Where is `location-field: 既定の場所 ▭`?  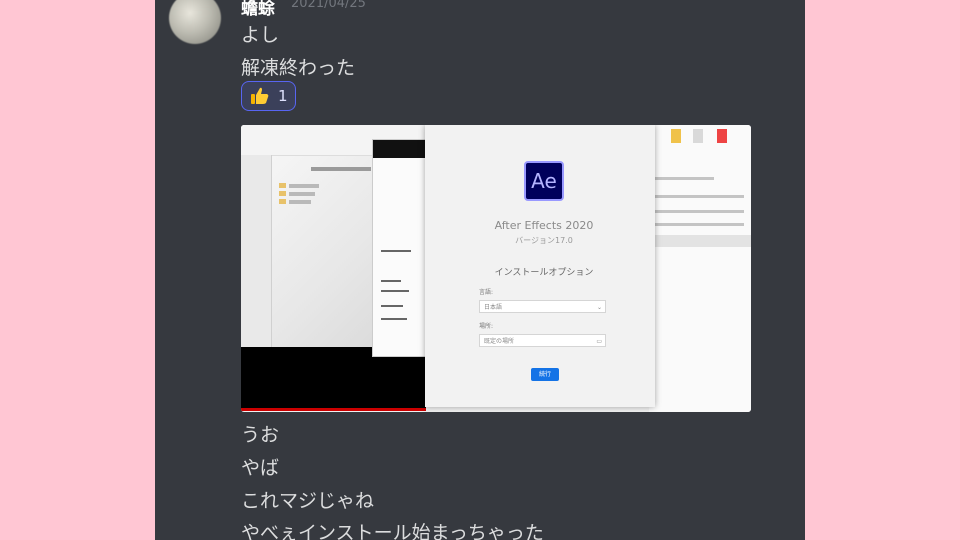
location-field: 既定の場所 ▭ is located at coordinates (542, 340).